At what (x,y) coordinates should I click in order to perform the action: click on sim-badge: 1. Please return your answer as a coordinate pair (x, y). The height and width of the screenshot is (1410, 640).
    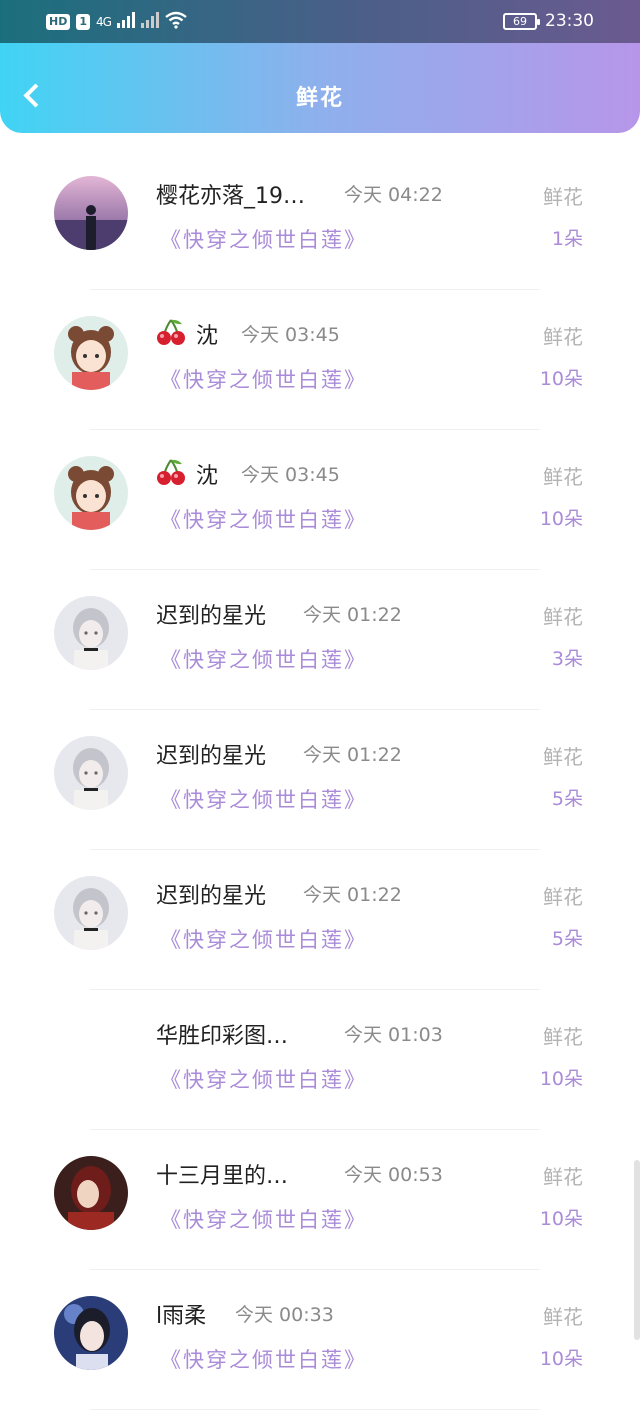
    Looking at the image, I should click on (83, 22).